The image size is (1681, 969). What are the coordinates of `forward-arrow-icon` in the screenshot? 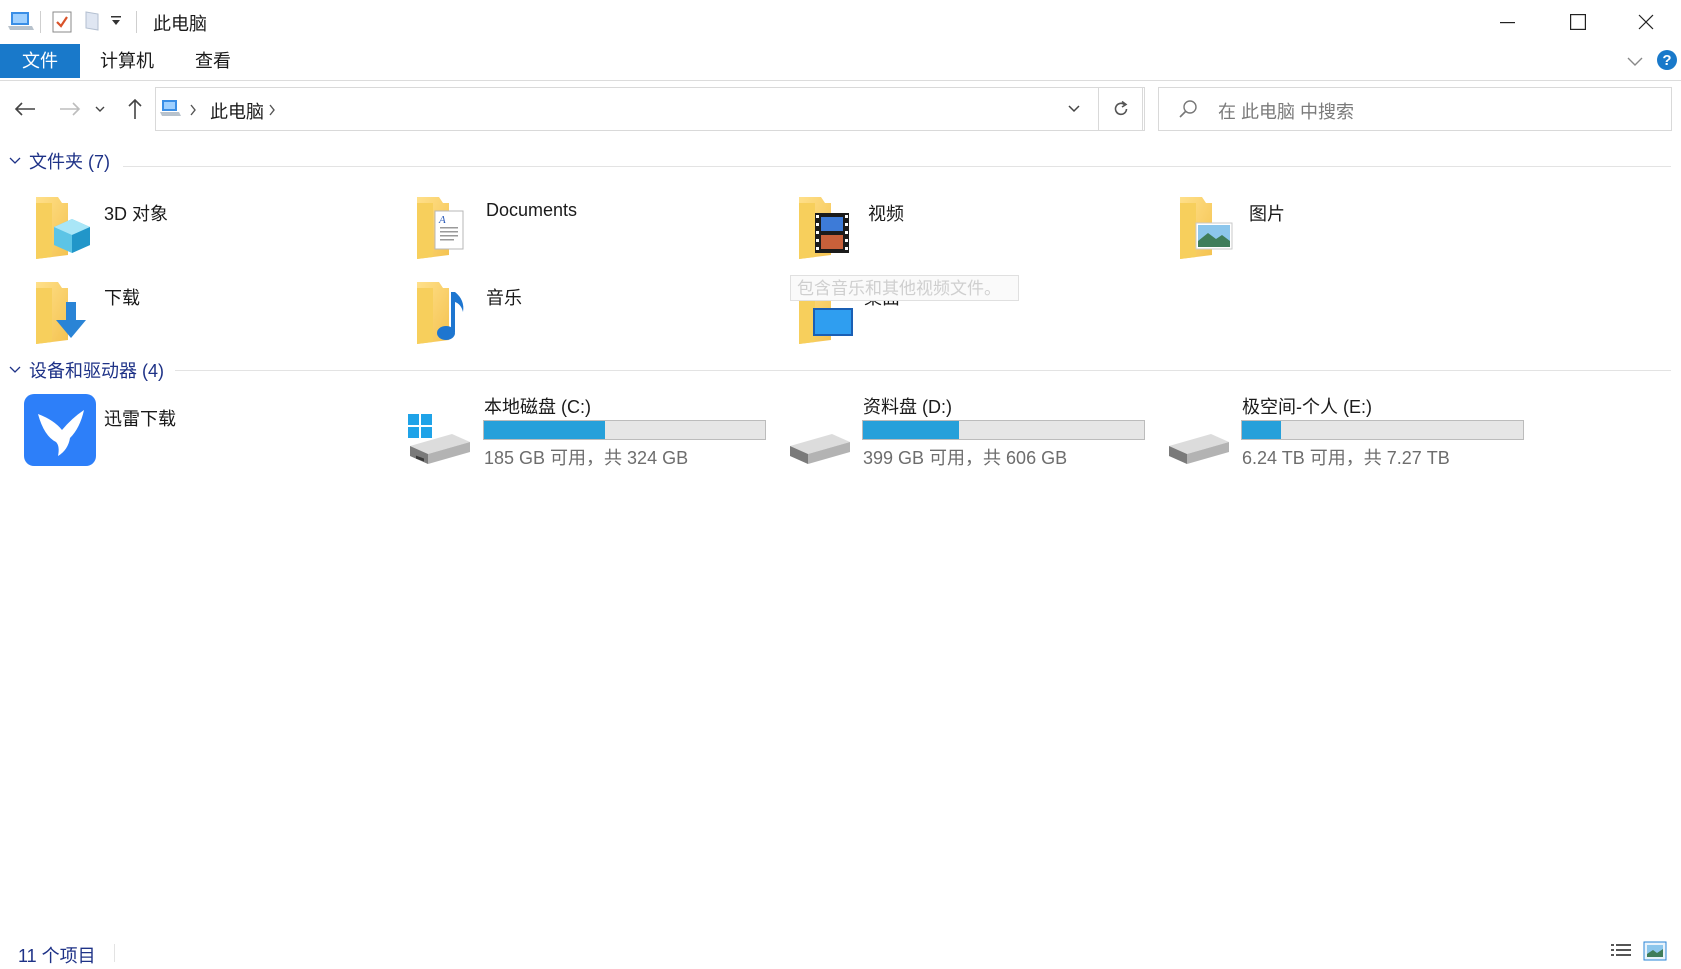 It's located at (70, 109).